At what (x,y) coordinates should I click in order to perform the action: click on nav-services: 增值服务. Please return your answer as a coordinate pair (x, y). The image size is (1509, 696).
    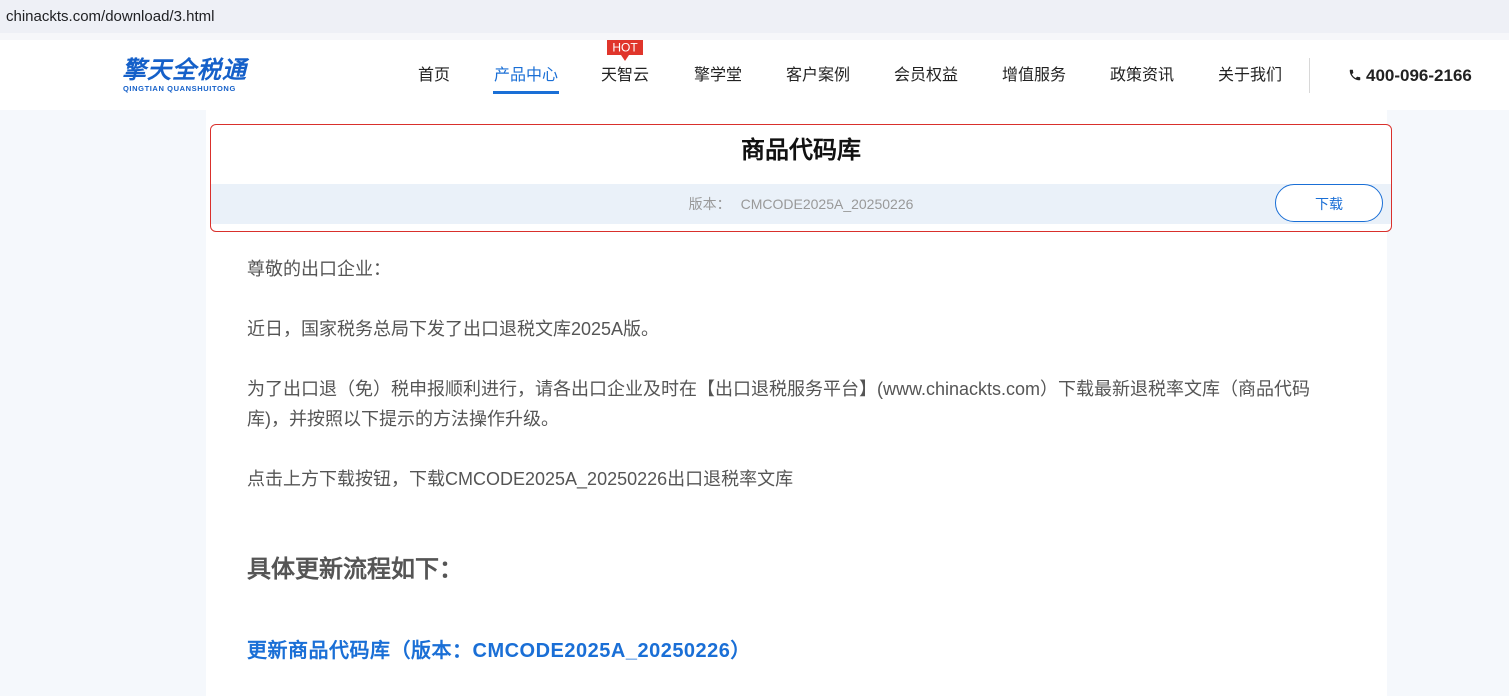
    Looking at the image, I should click on (1034, 76).